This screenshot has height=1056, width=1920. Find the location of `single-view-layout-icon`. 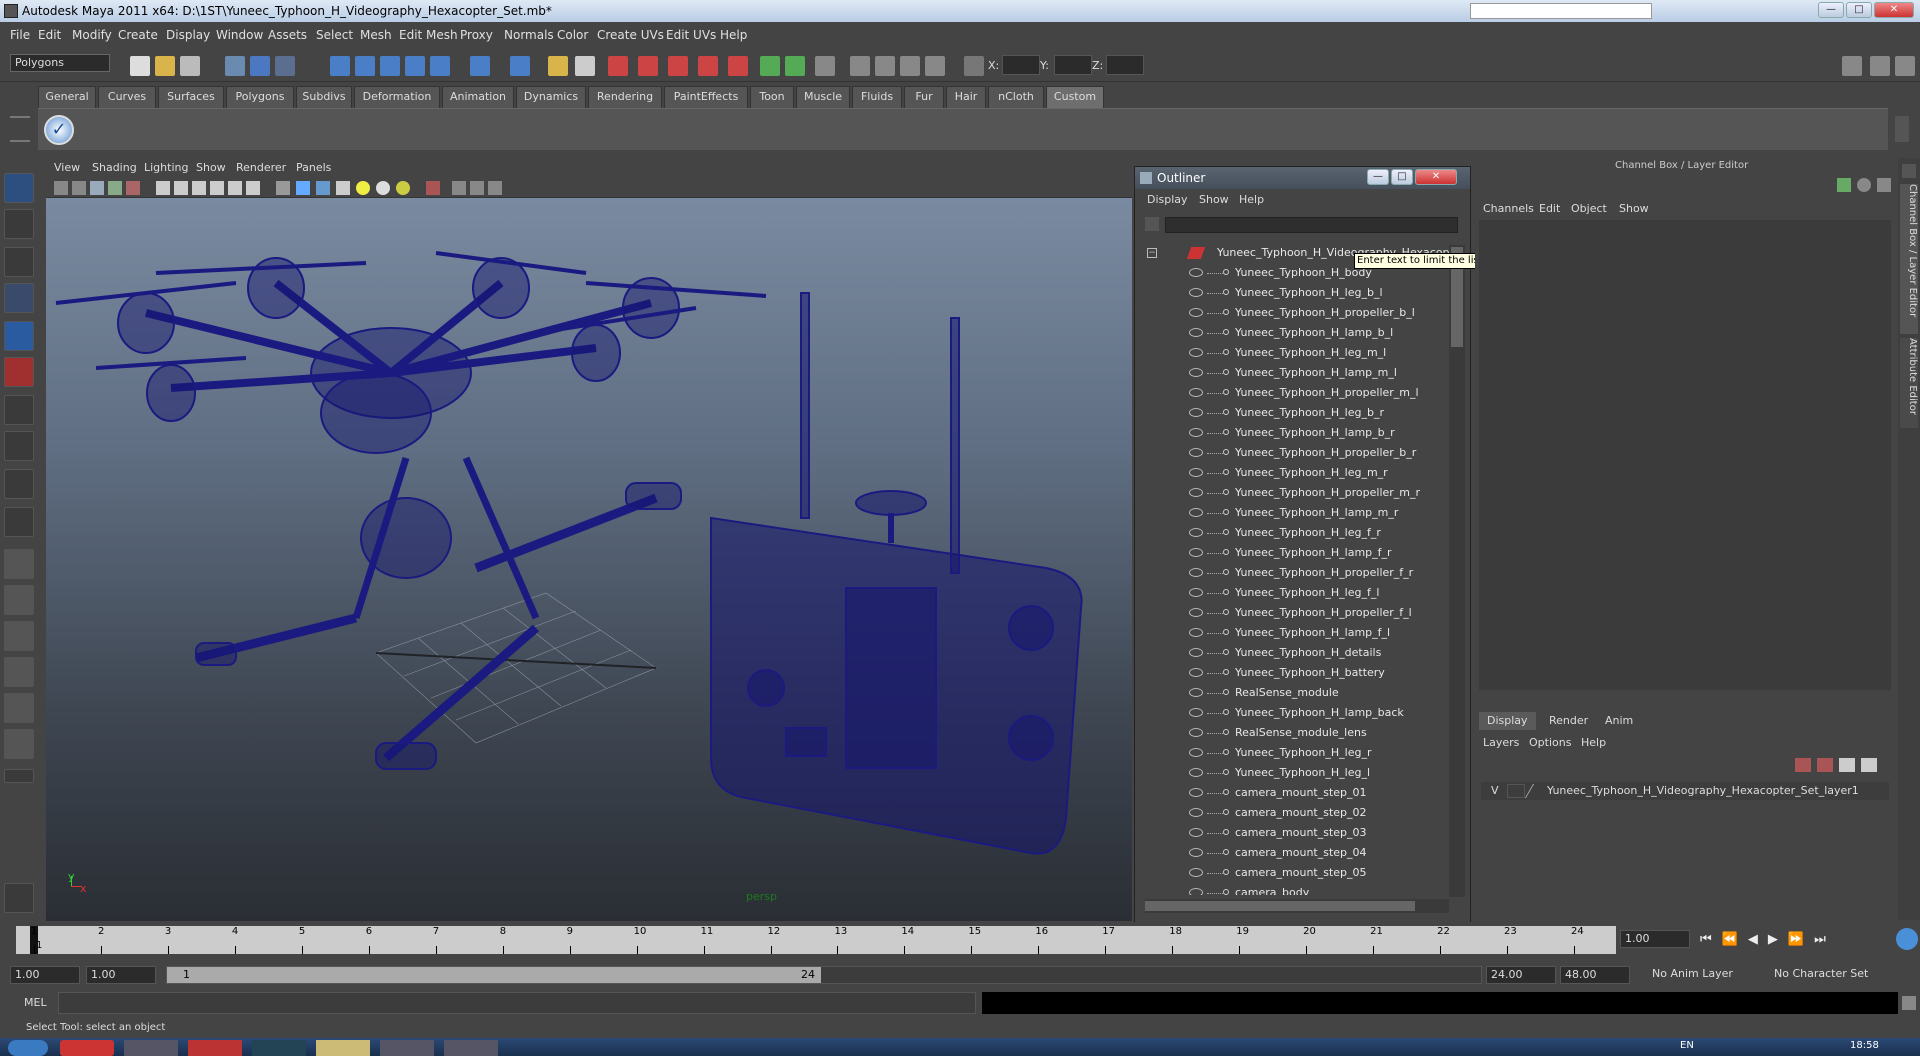

single-view-layout-icon is located at coordinates (19, 564).